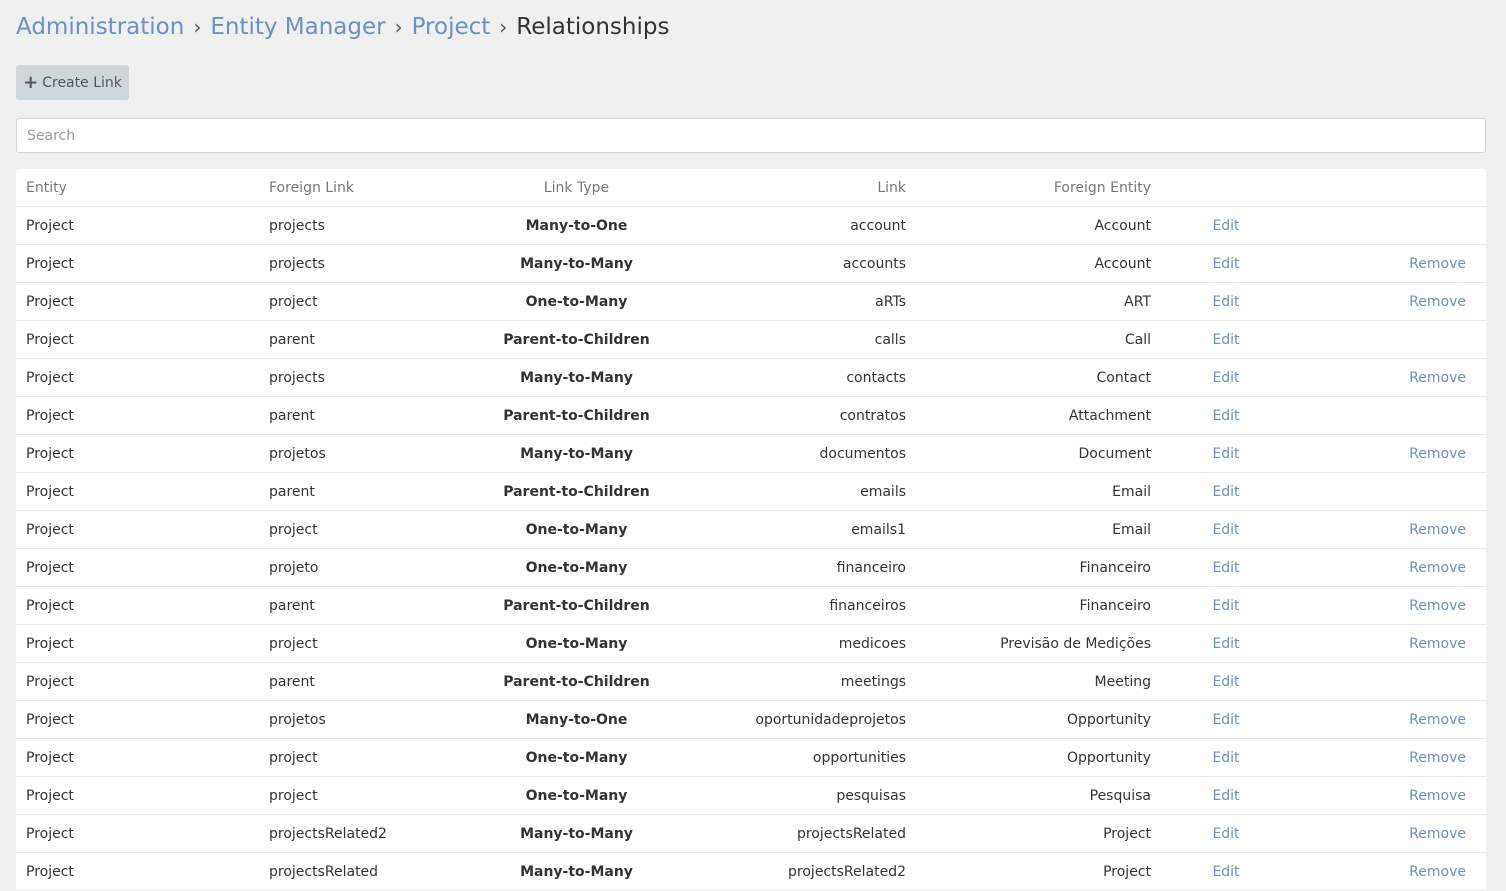 The image size is (1506, 891). Describe the element at coordinates (800, 188) in the screenshot. I see `header-link: Link` at that location.